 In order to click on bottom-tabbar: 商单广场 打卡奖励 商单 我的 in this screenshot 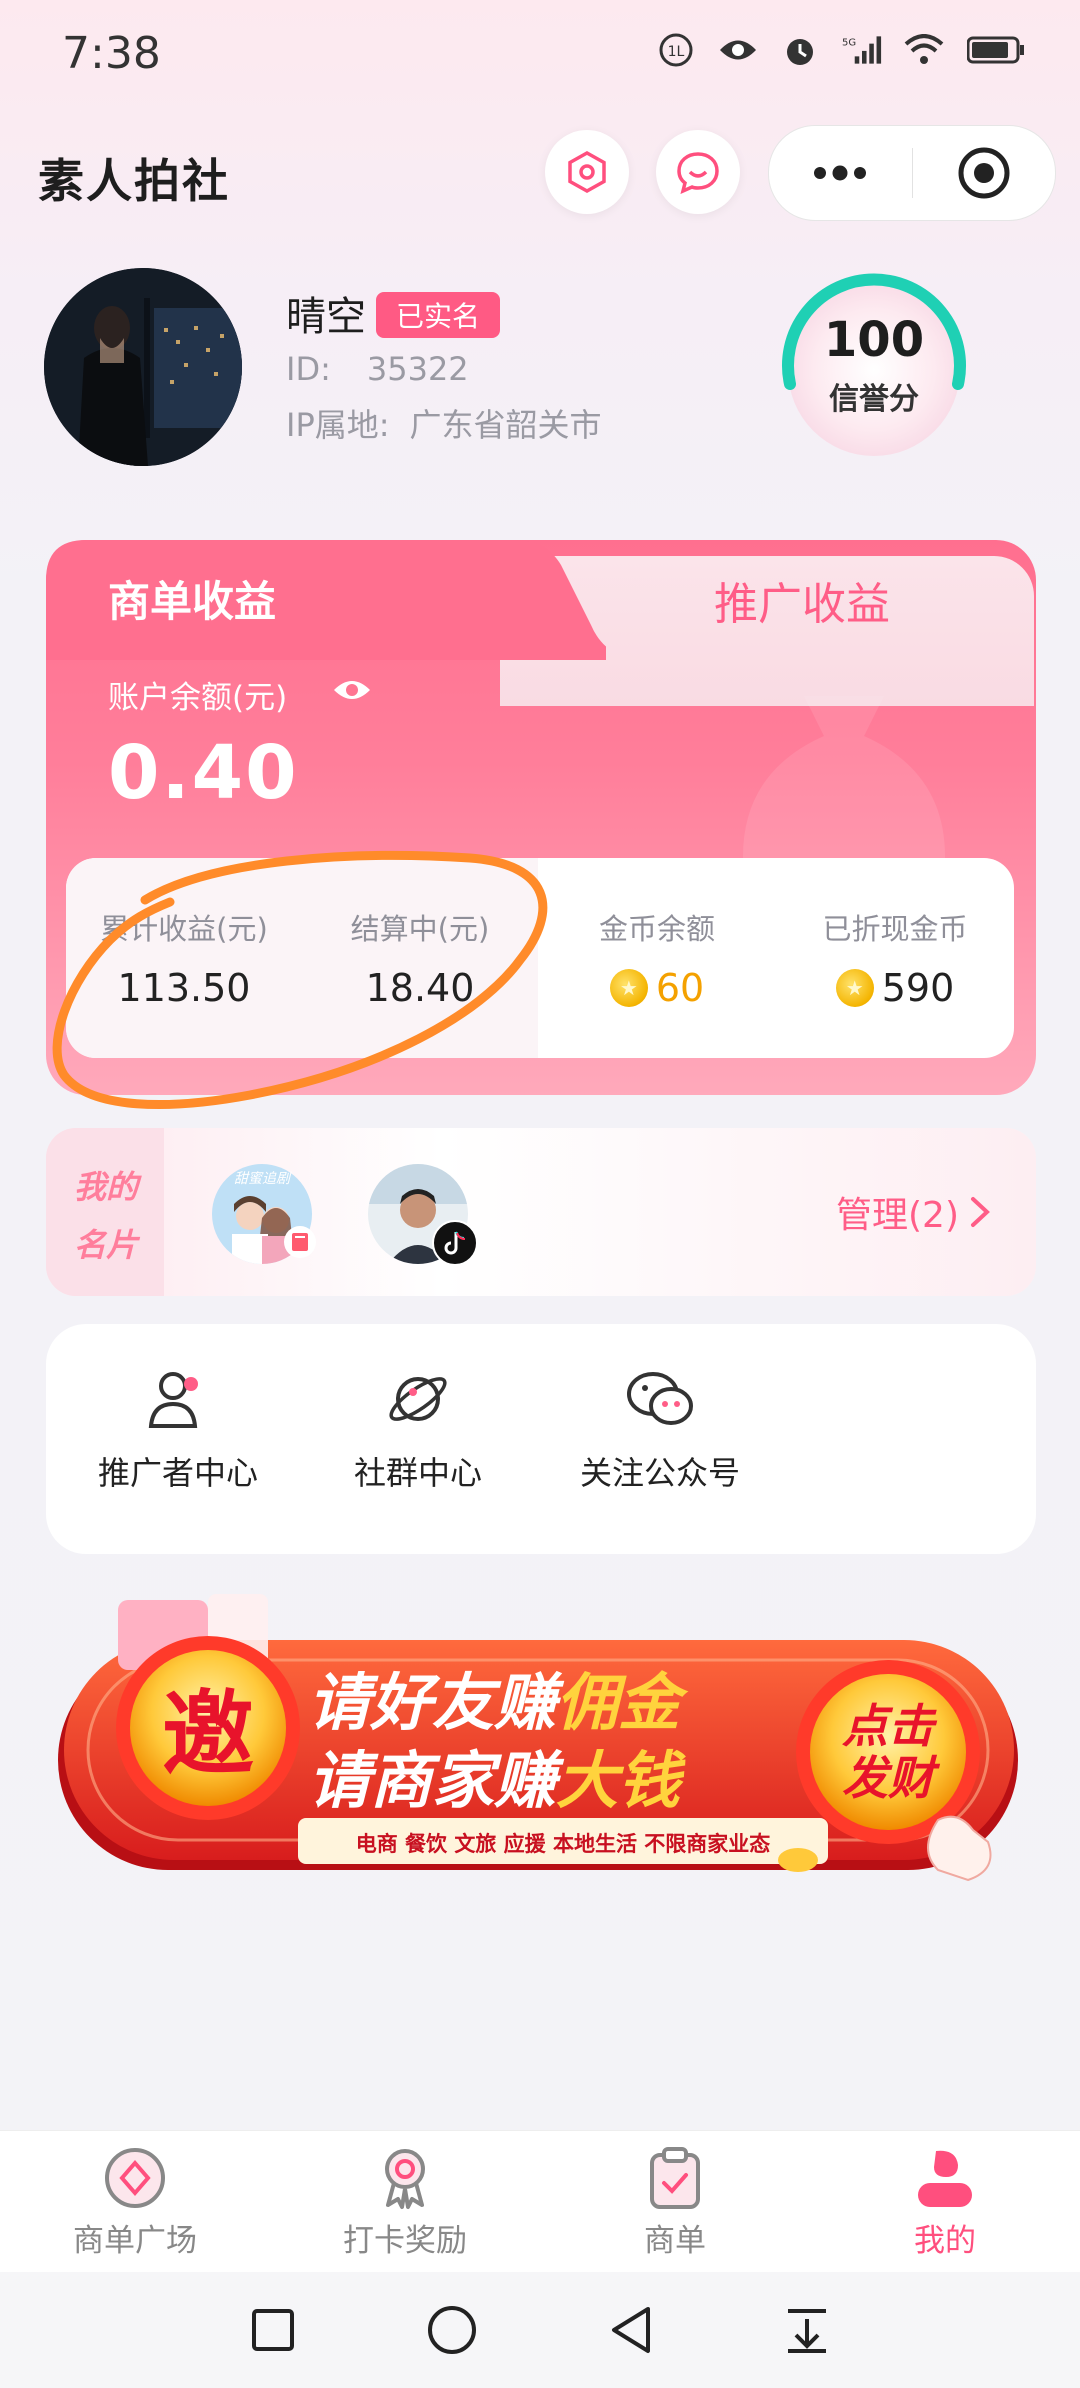, I will do `click(540, 2201)`.